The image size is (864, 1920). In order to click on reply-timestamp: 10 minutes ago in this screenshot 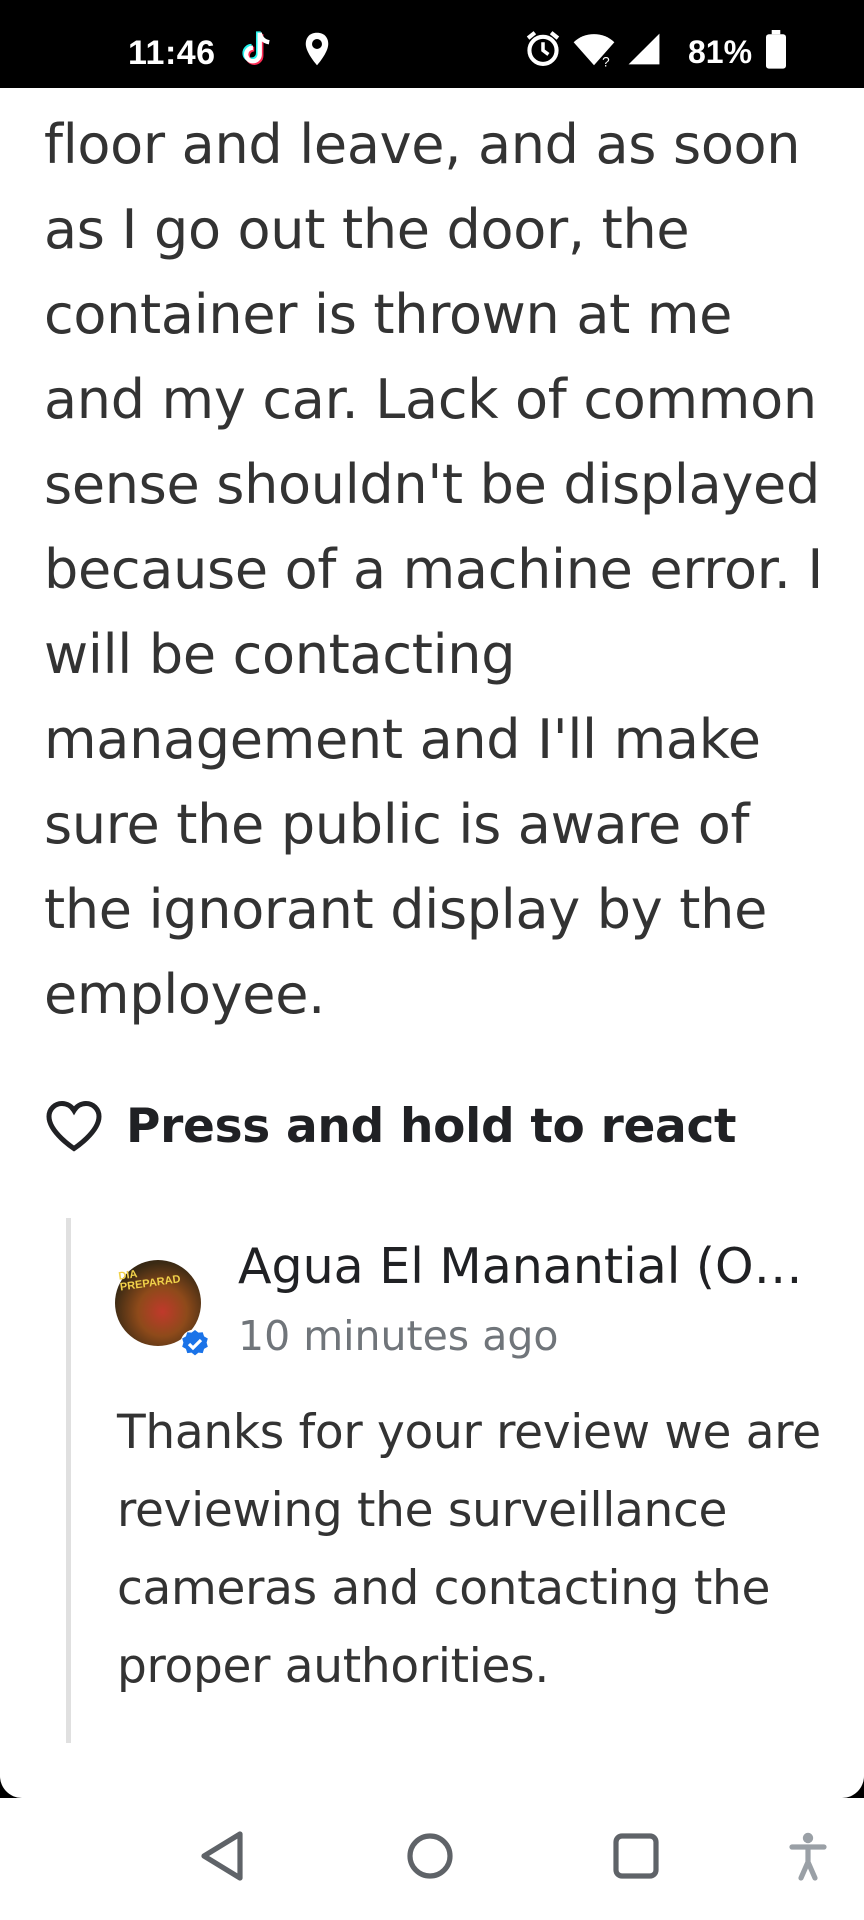, I will do `click(398, 1336)`.